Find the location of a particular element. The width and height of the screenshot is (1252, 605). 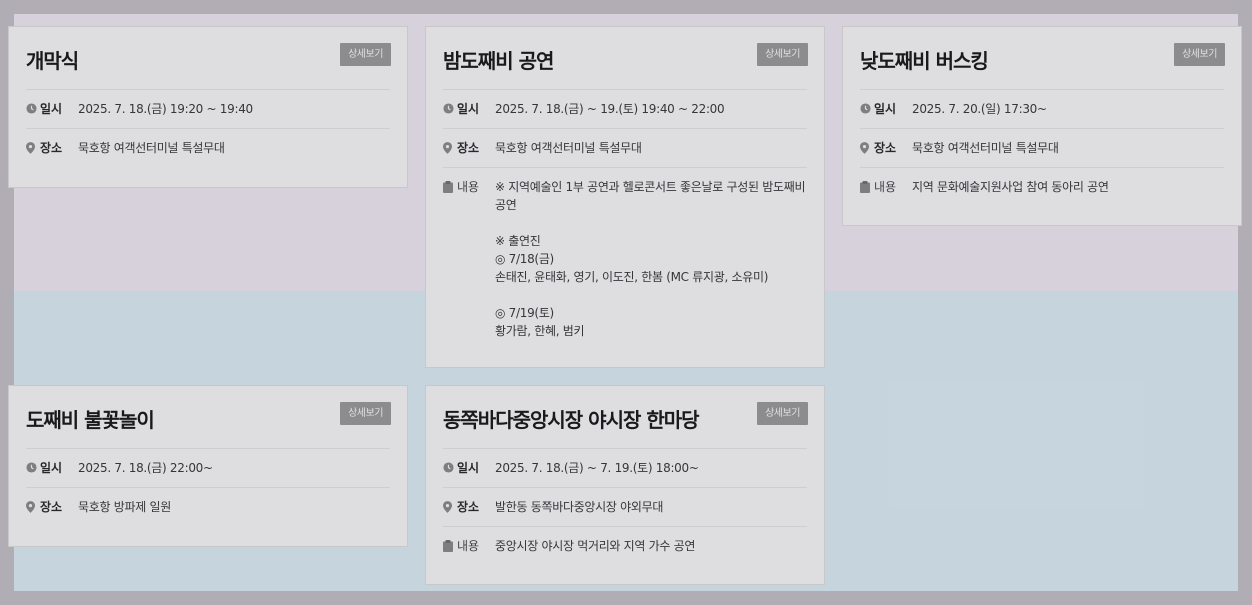

event-title: 밤도째비 공연 is located at coordinates (498, 61).